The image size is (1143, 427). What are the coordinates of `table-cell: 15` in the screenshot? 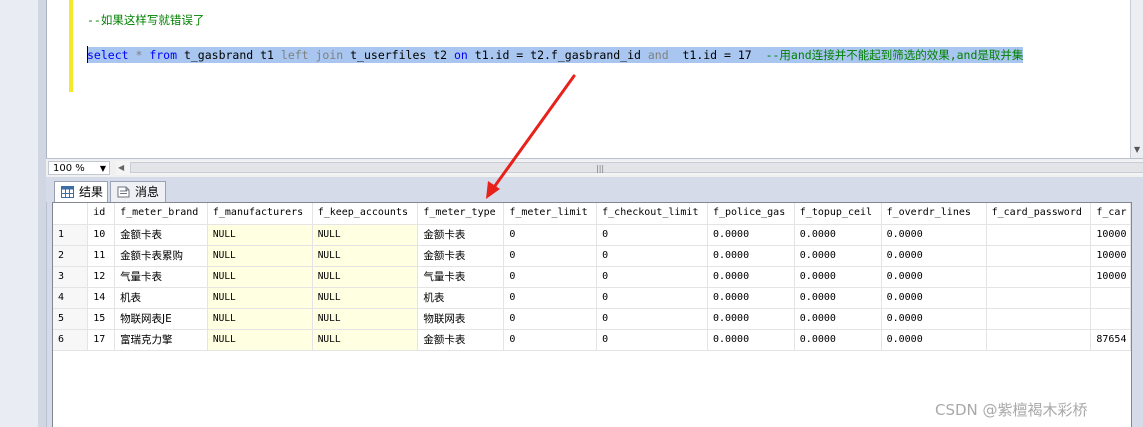 It's located at (101, 319).